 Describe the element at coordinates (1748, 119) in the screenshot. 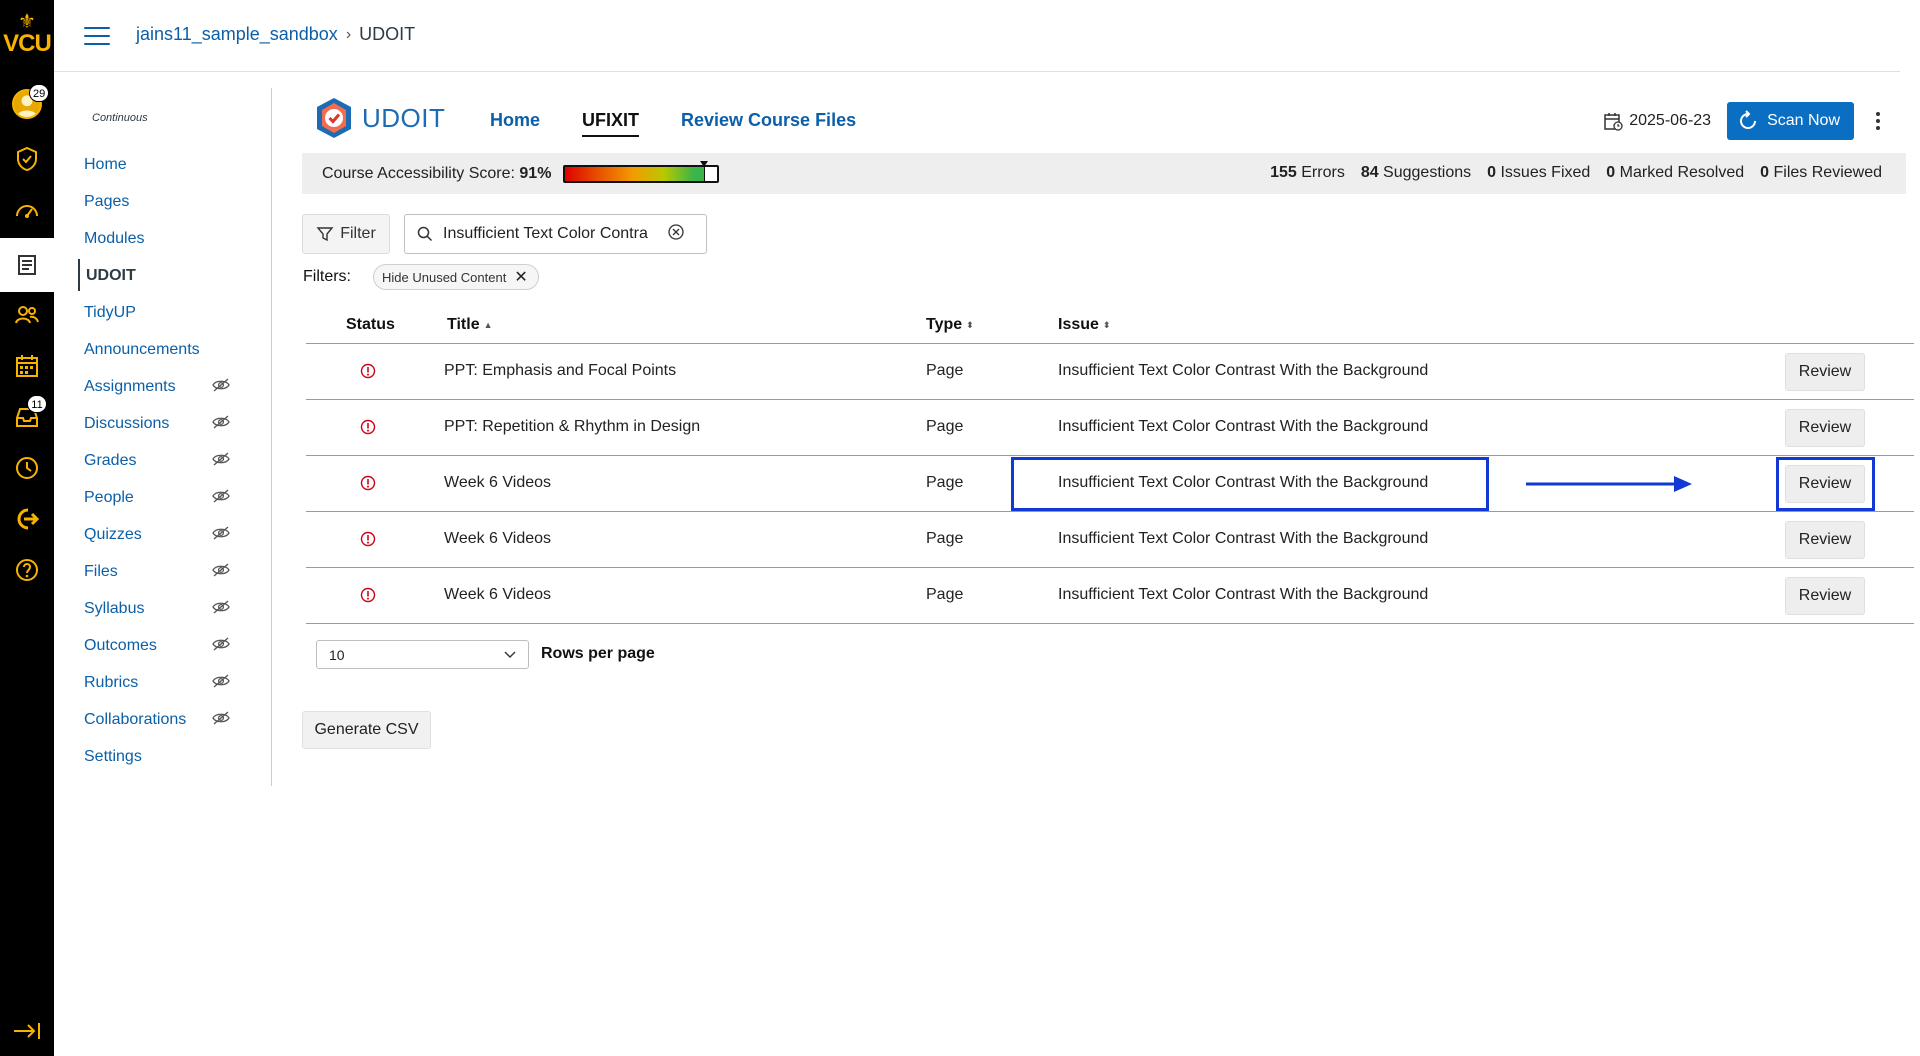

I see `refresh-icon` at that location.